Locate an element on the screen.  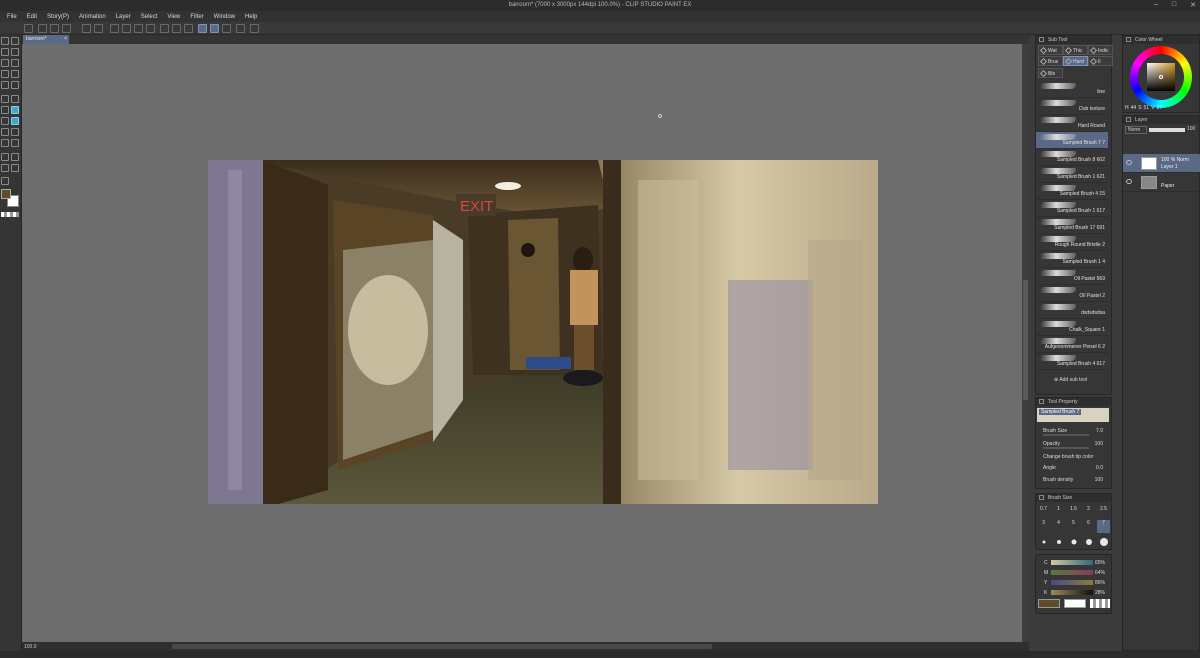
clip-studio-icon is located at coordinates (28, 28).